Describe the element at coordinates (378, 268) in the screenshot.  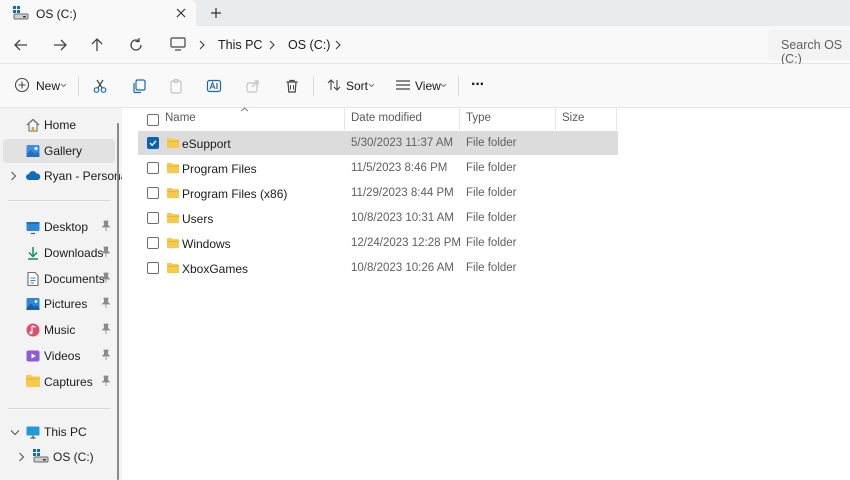
I see `table-row: XboxGames 10/8/2023 10:26 AM File folder` at that location.